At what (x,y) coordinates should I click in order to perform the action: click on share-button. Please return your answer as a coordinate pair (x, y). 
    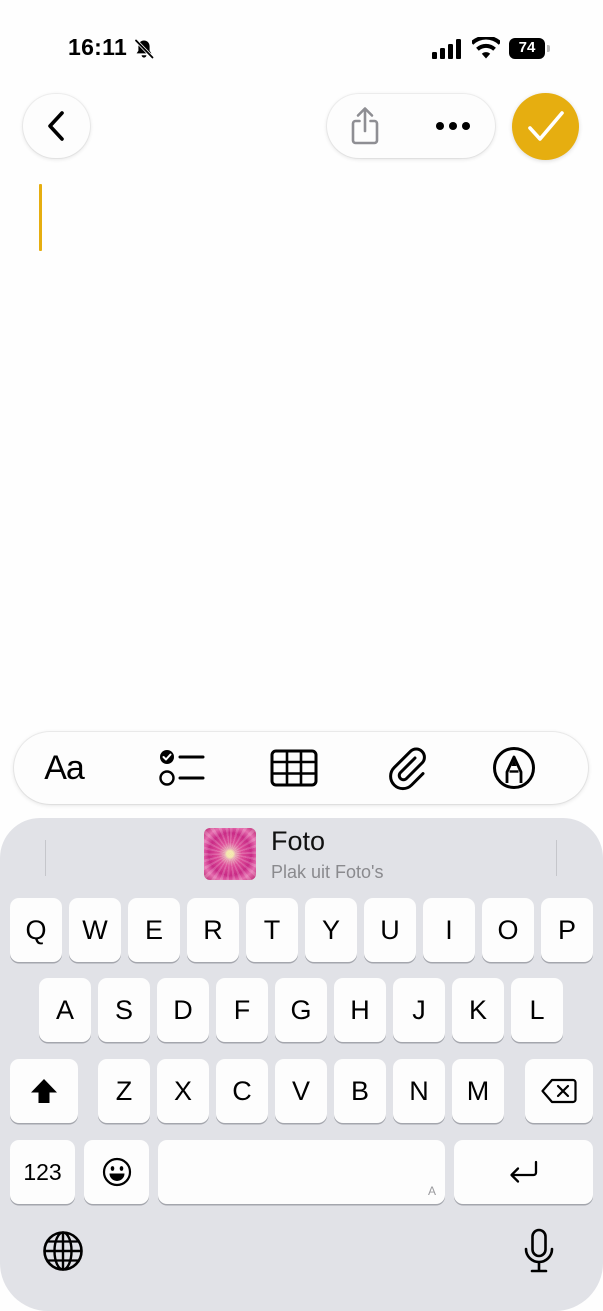
    Looking at the image, I should click on (365, 126).